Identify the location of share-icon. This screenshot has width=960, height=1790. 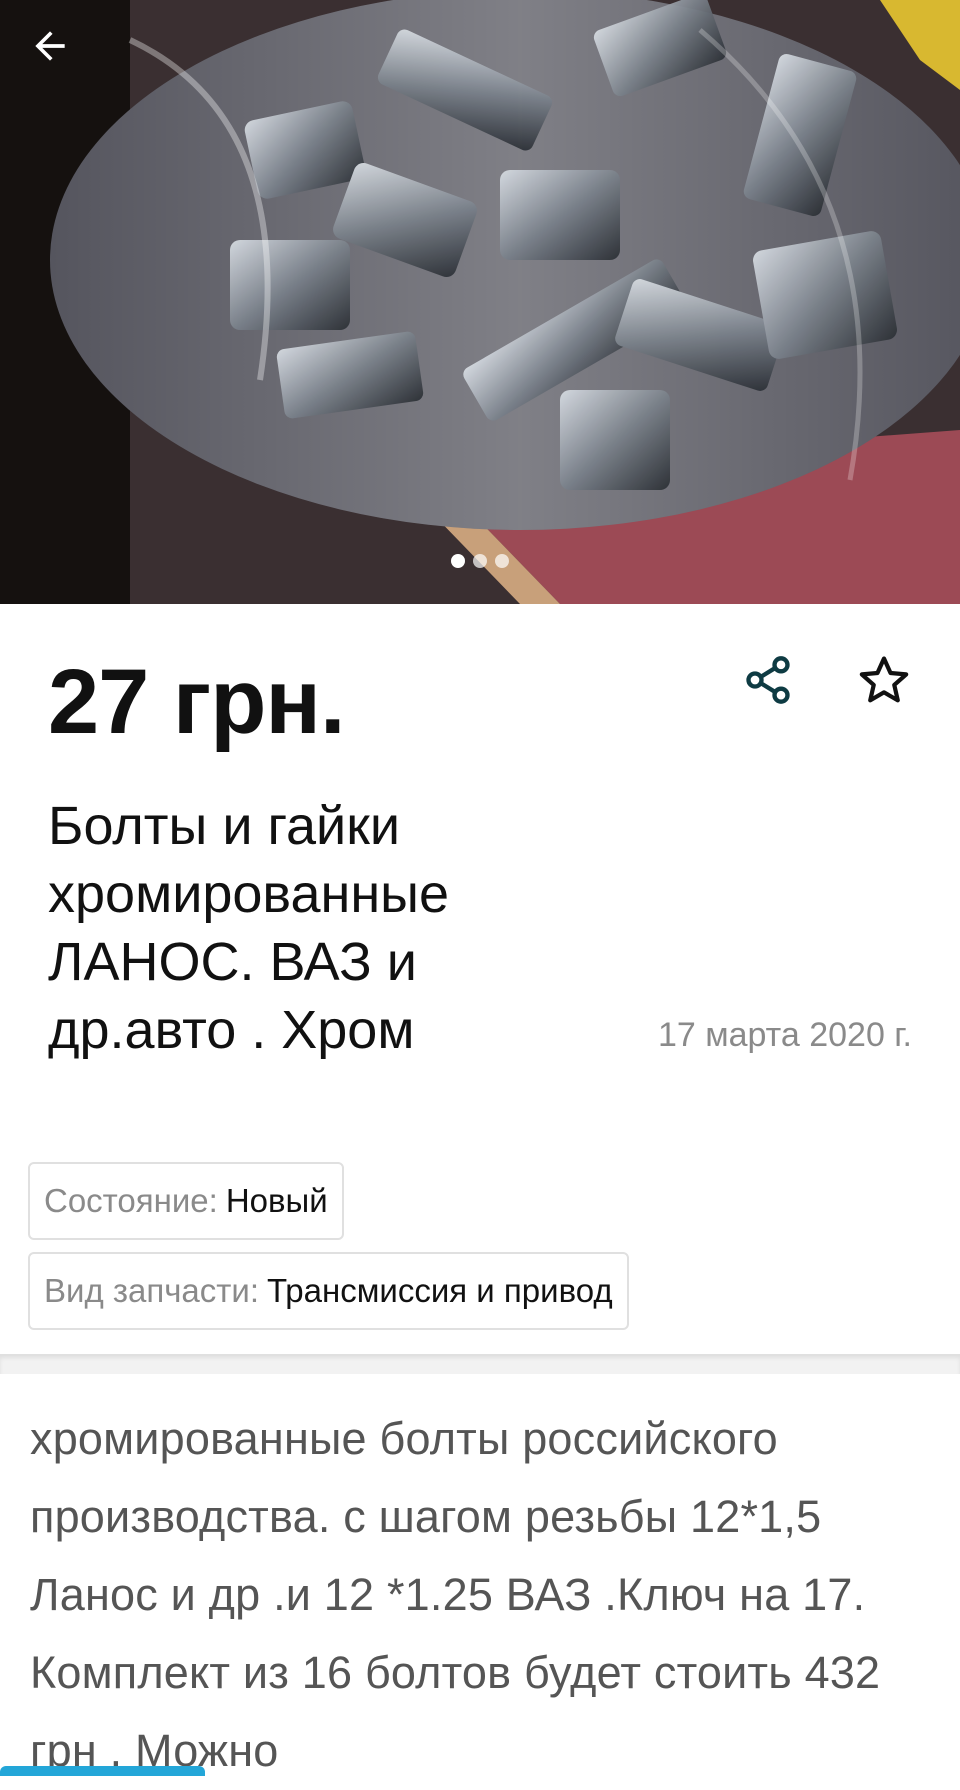
(768, 680).